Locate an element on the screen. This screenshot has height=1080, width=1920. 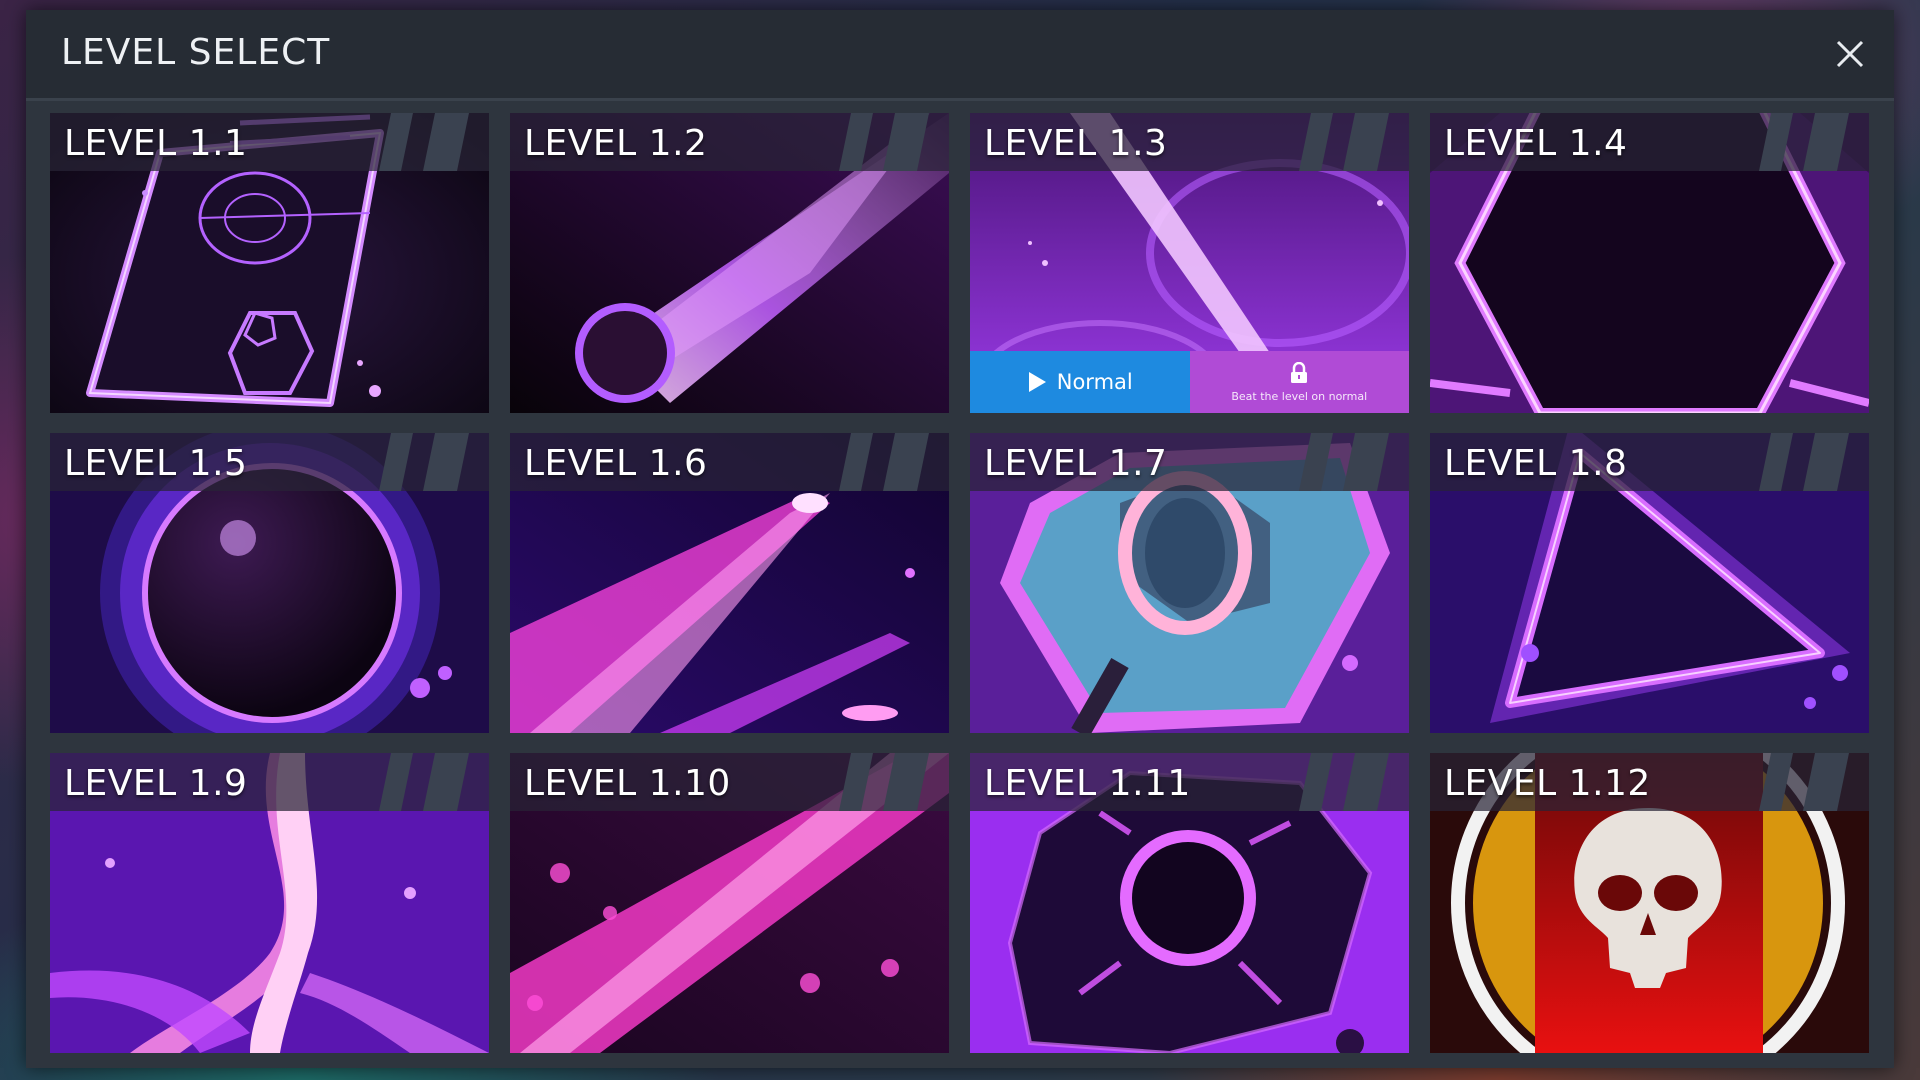
level-name: LEVEL 1.9 is located at coordinates (156, 783).